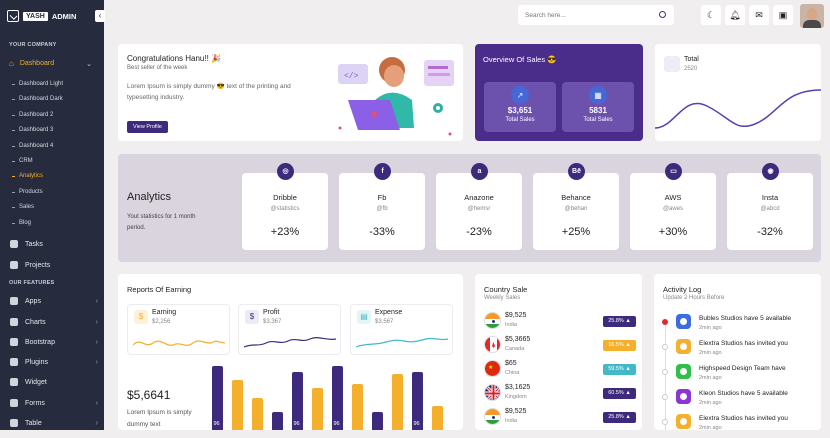 The height and width of the screenshot is (438, 830). Describe the element at coordinates (576, 197) in the screenshot. I see `analytics-card-name: Behance` at that location.